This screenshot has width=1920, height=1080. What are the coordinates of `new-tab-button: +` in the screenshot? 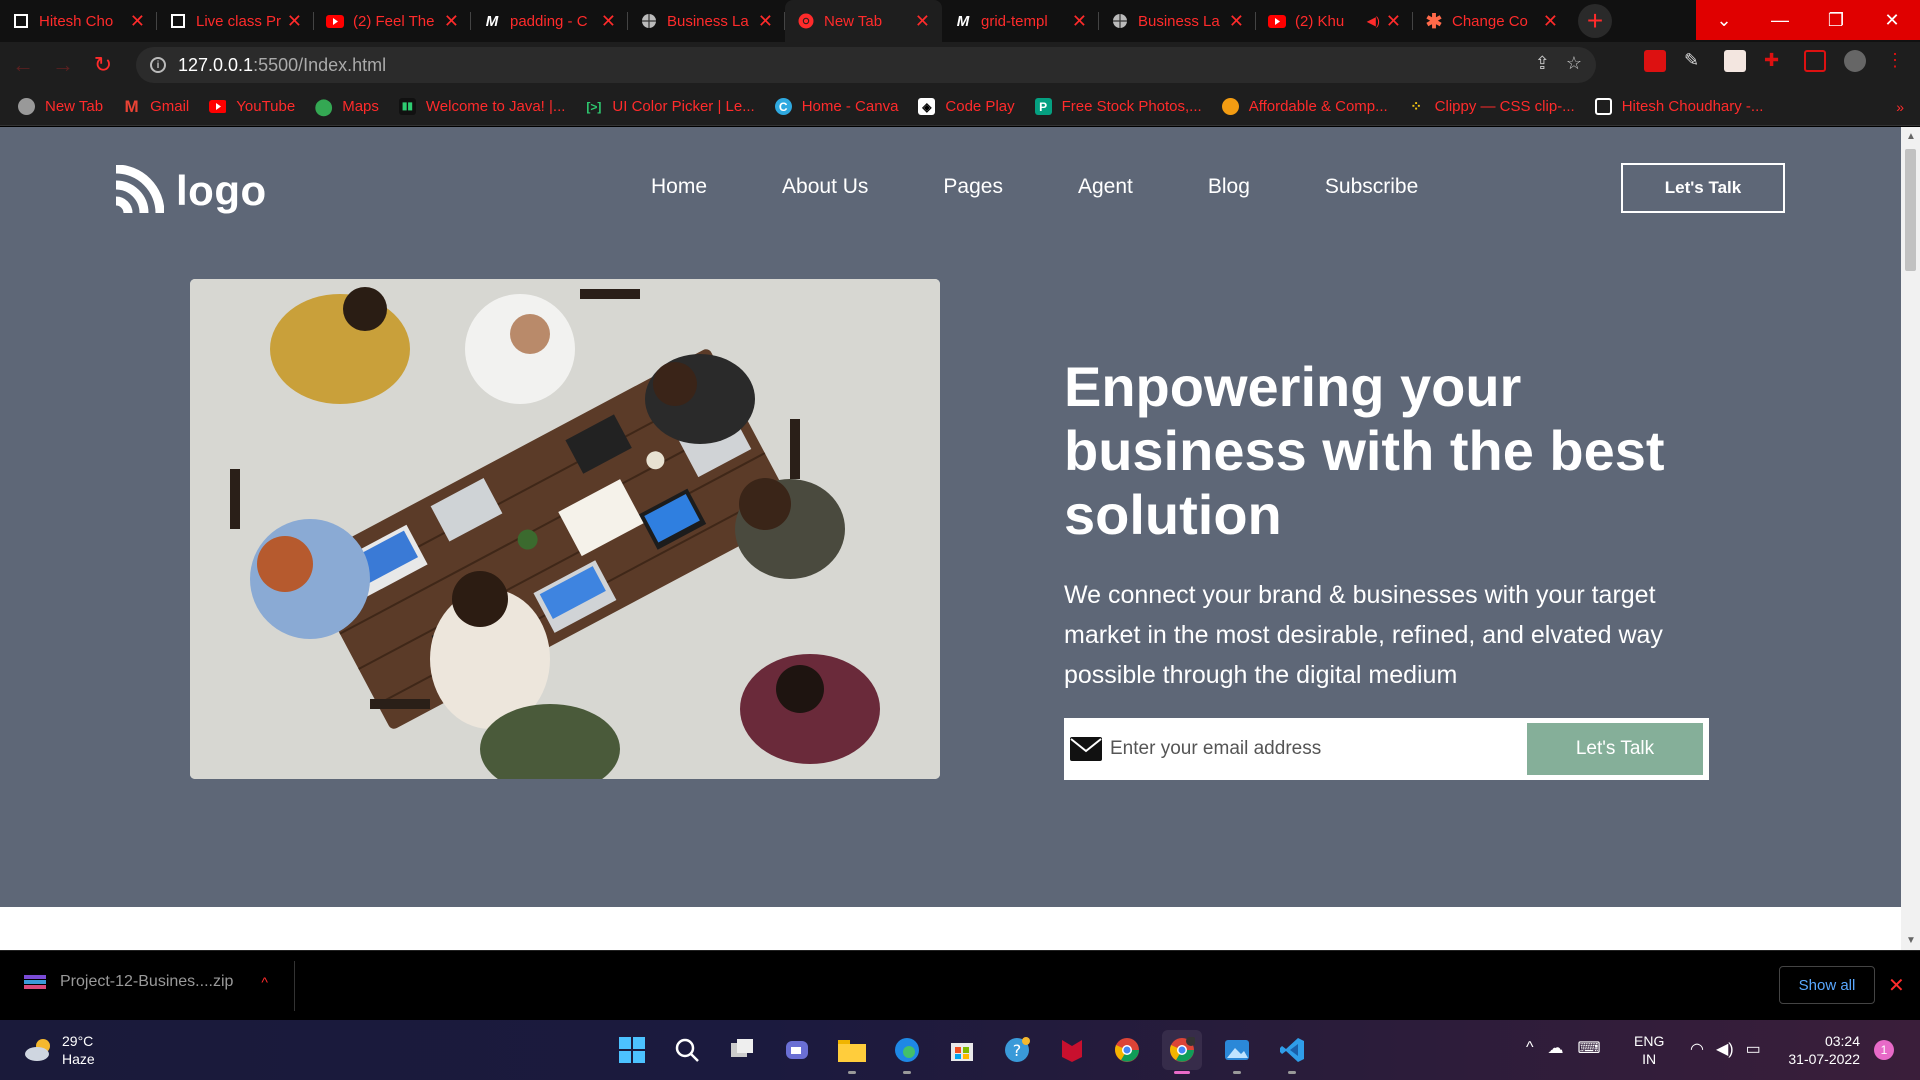 It's located at (1595, 21).